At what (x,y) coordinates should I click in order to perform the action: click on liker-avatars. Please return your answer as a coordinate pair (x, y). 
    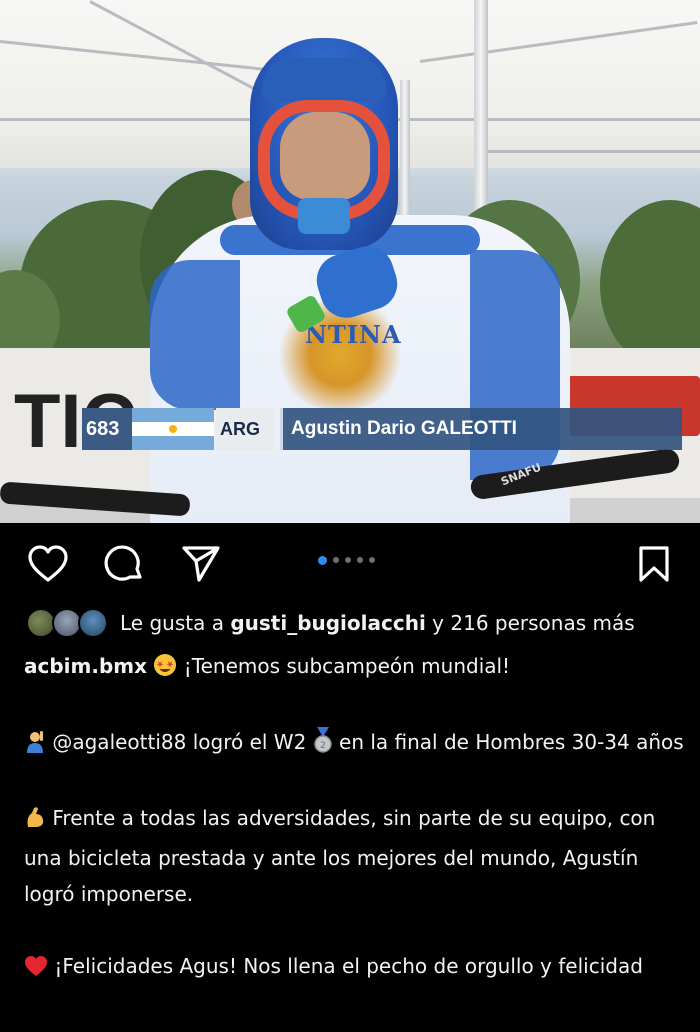
    Looking at the image, I should click on (68, 623).